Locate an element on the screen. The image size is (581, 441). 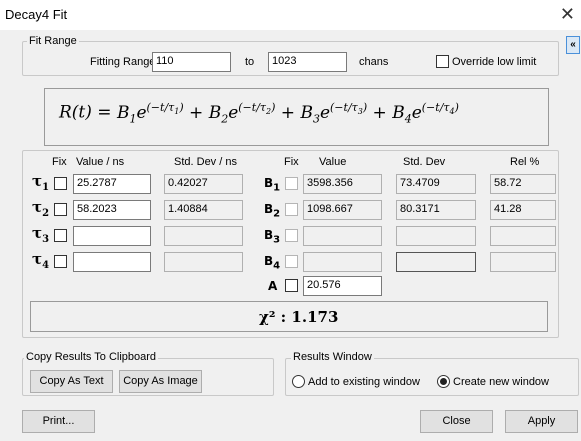
b-4-fix-checkbox is located at coordinates (291, 261).